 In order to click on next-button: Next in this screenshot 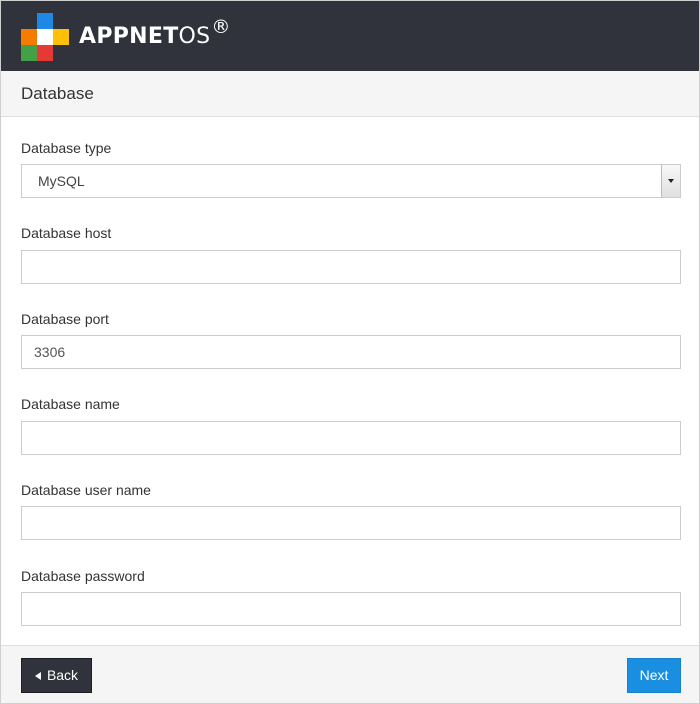, I will do `click(654, 675)`.